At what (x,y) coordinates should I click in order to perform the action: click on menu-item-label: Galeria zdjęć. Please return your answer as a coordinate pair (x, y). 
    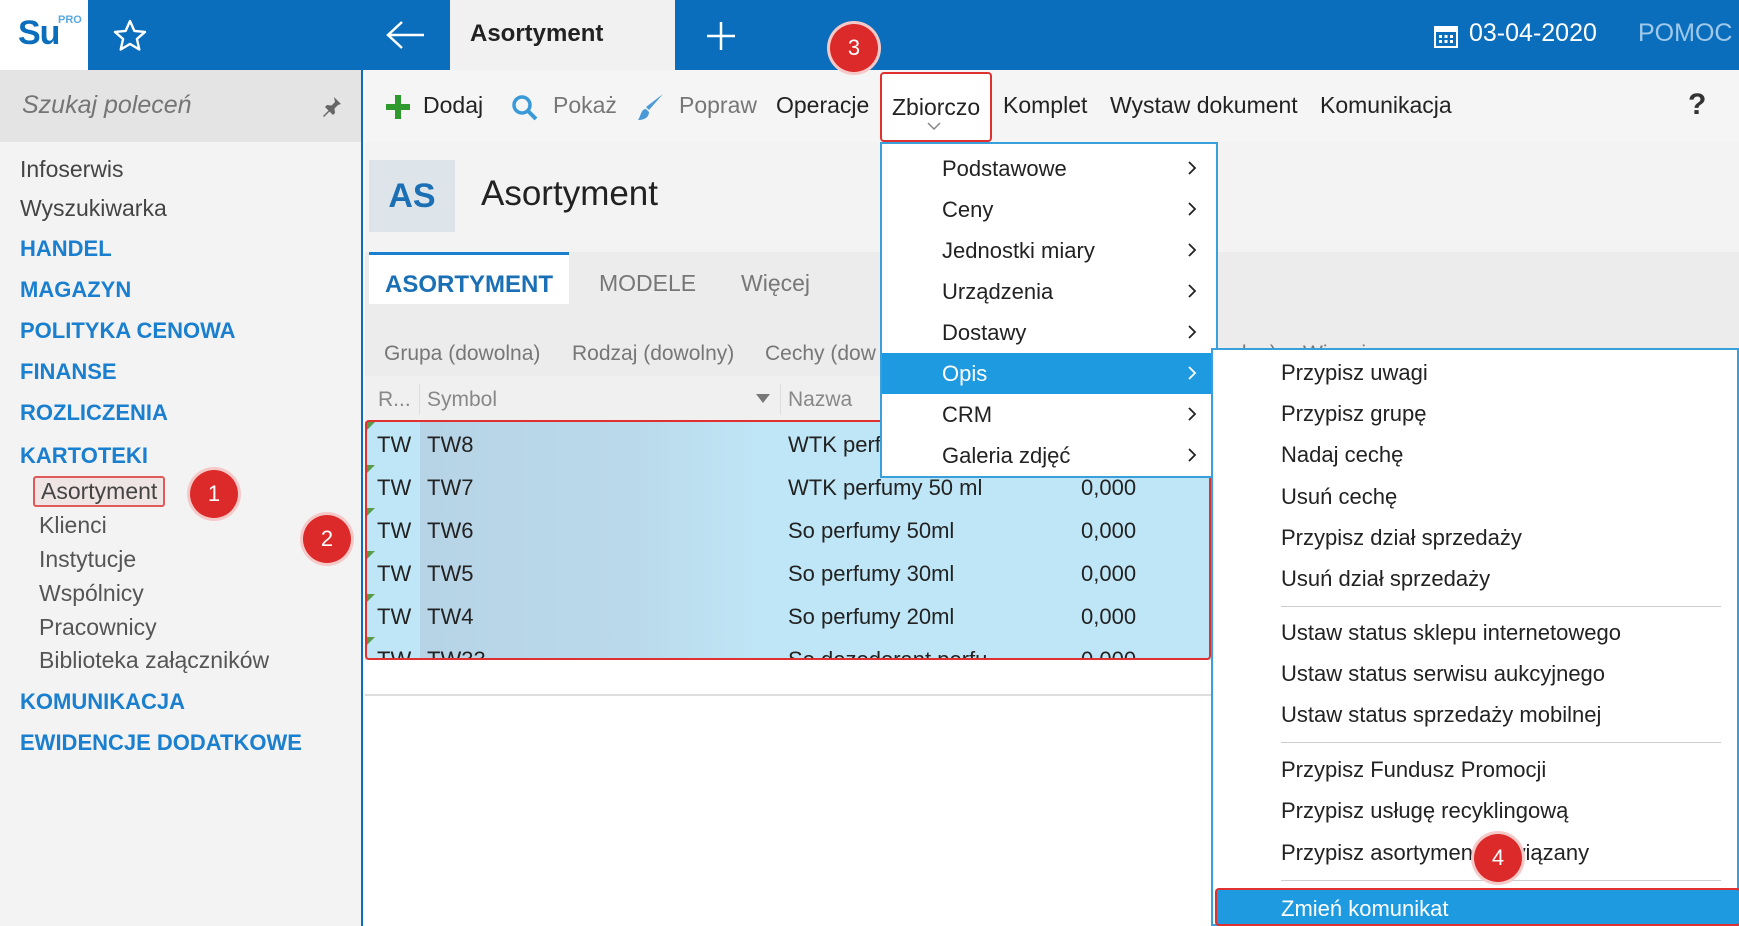
    Looking at the image, I should click on (1006, 455).